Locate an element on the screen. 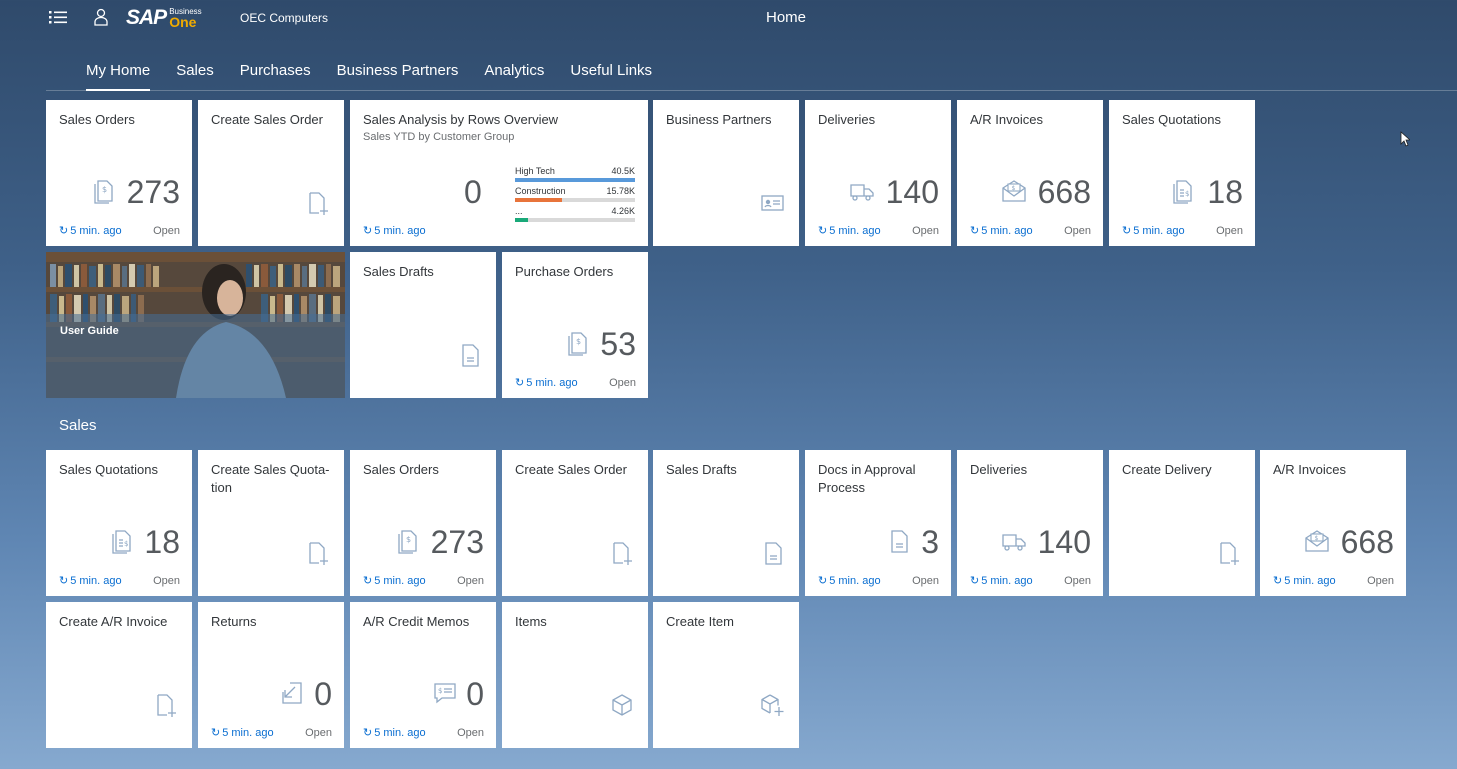  tile-kpi: 668 is located at coordinates (1064, 192).